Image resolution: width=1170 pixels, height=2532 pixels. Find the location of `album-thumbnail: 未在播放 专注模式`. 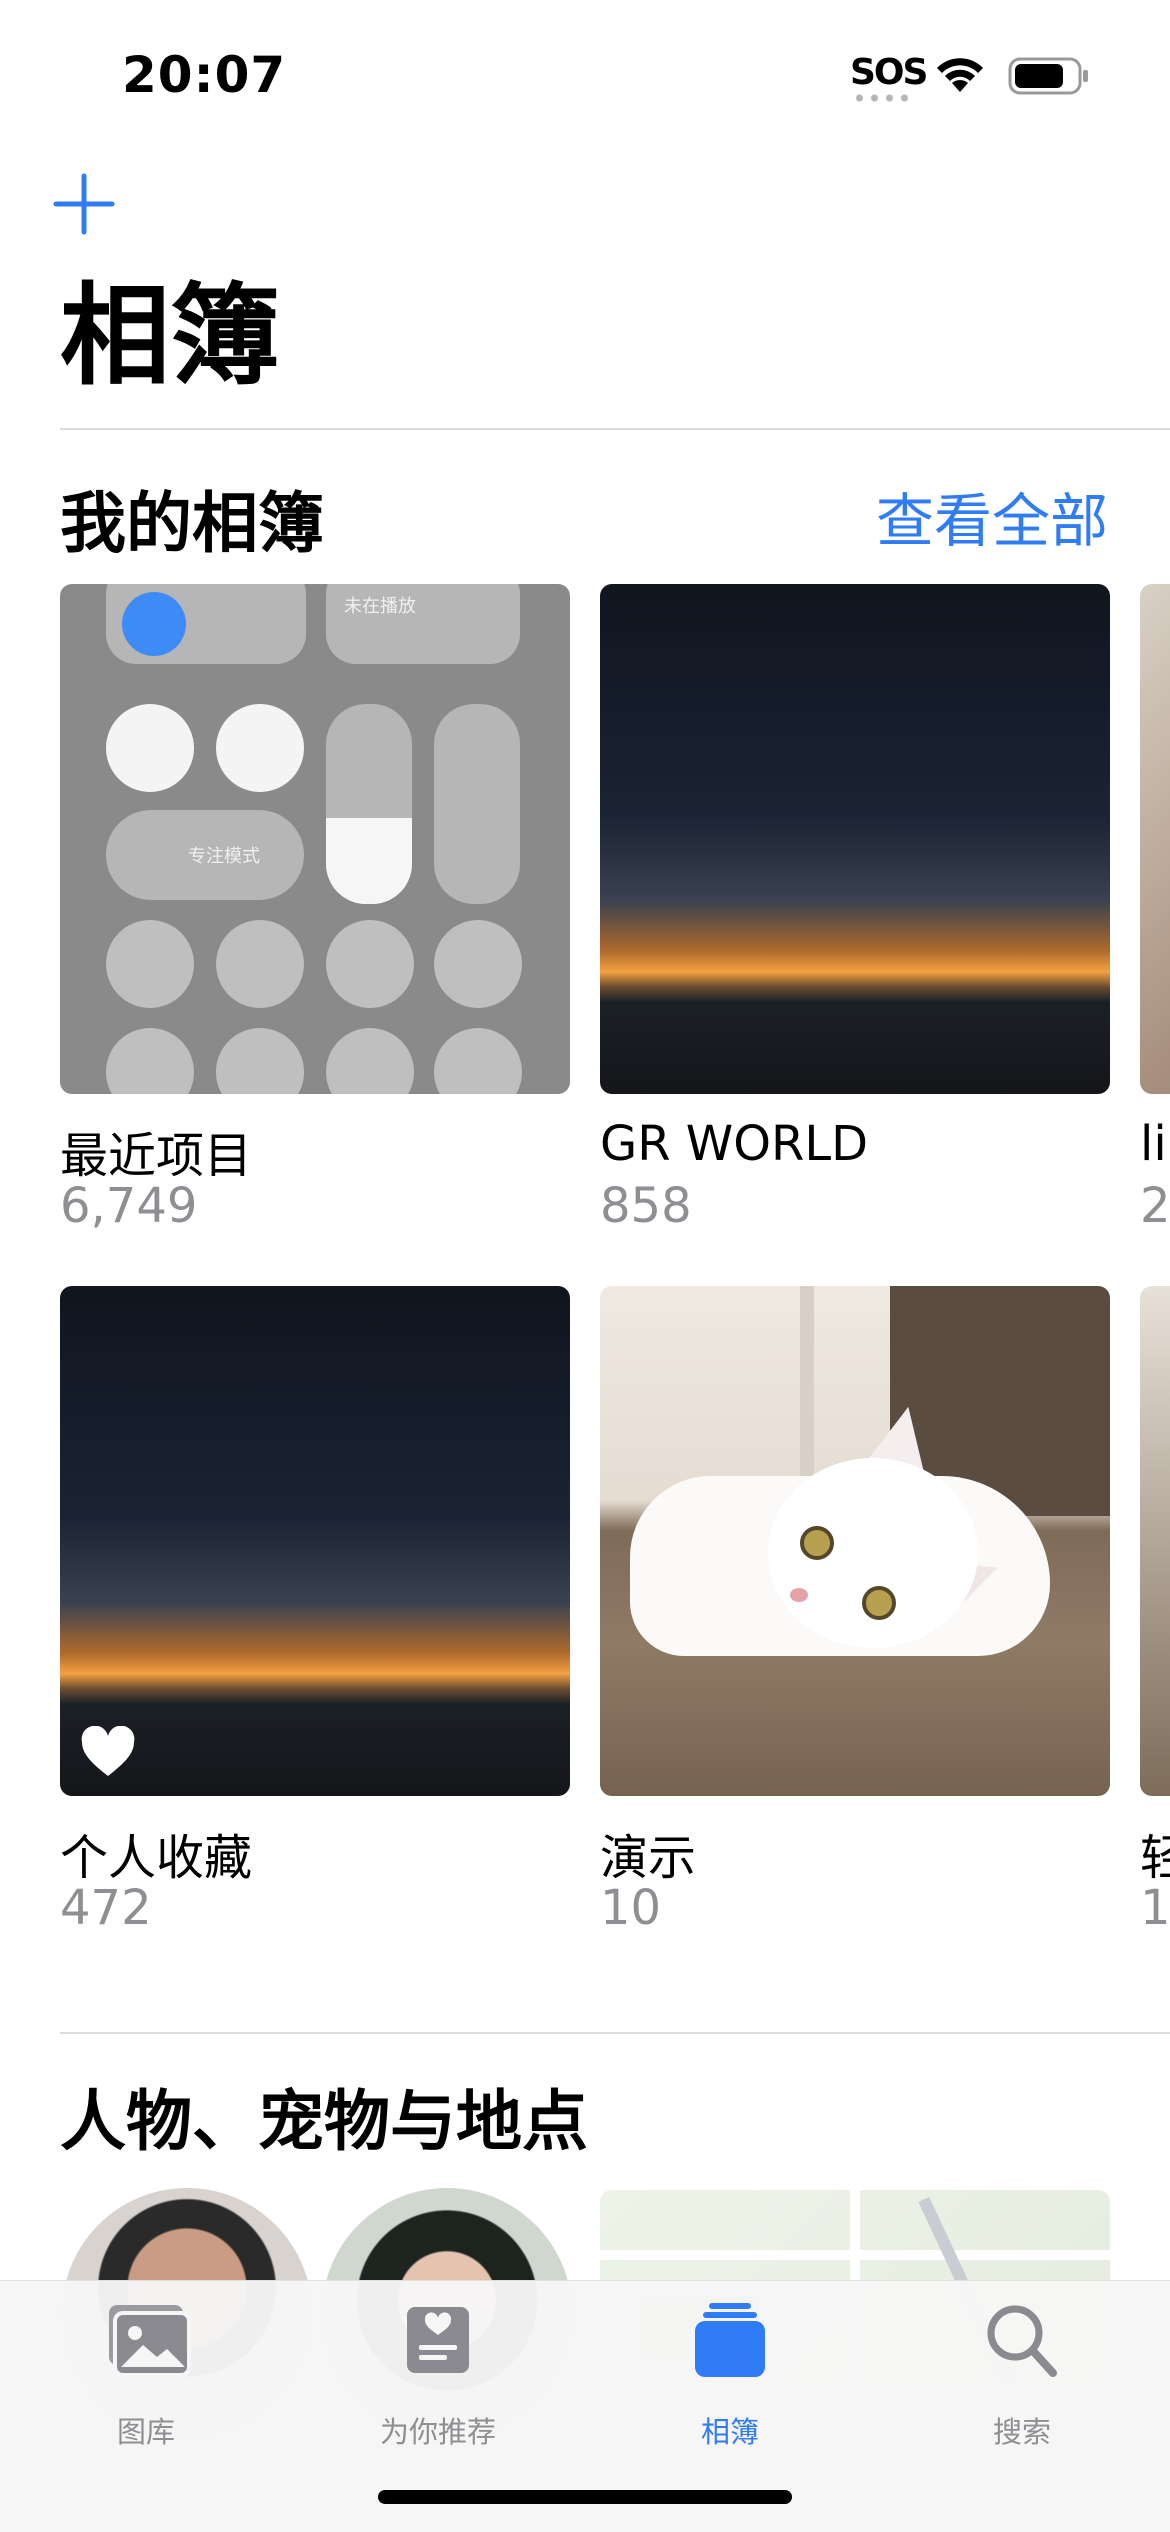

album-thumbnail: 未在播放 专注模式 is located at coordinates (315, 839).